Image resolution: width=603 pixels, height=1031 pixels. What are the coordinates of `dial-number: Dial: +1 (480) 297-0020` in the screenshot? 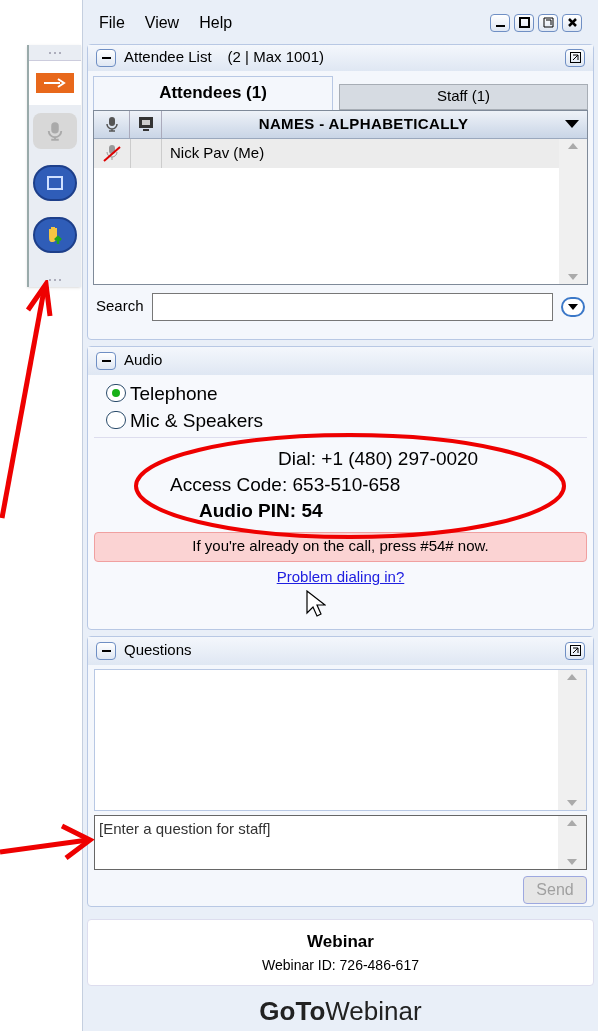 It's located at (378, 458).